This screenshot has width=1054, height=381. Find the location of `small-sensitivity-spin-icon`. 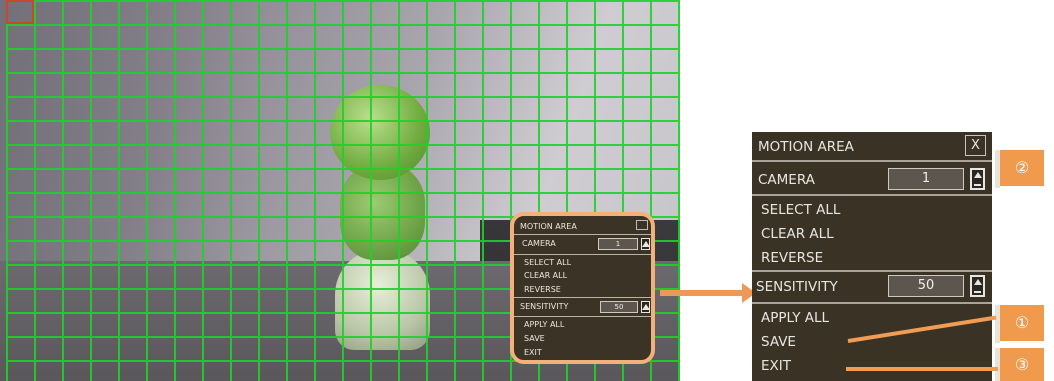

small-sensitivity-spin-icon is located at coordinates (645, 307).